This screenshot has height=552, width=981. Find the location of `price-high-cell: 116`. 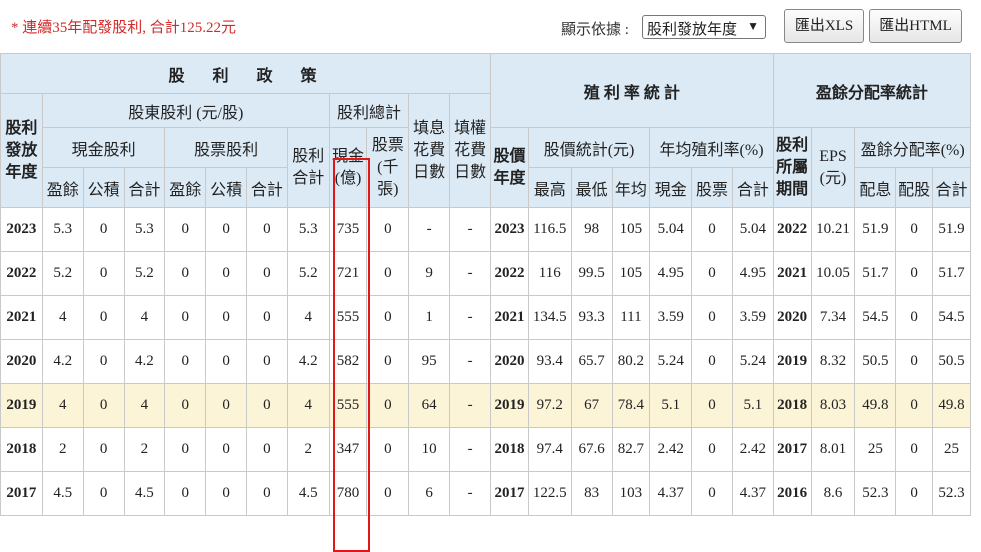

price-high-cell: 116 is located at coordinates (549, 273).